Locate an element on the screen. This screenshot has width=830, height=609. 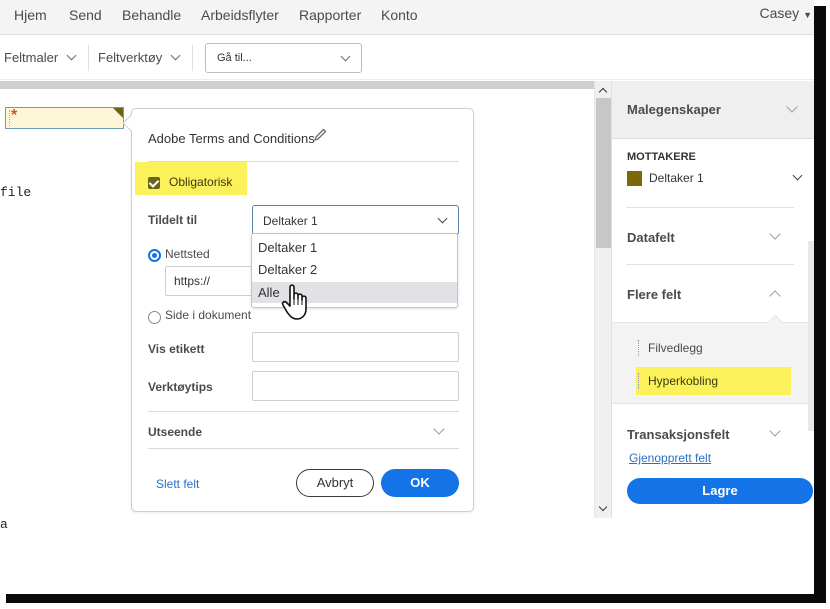
page-in-document-radio is located at coordinates (154, 317).